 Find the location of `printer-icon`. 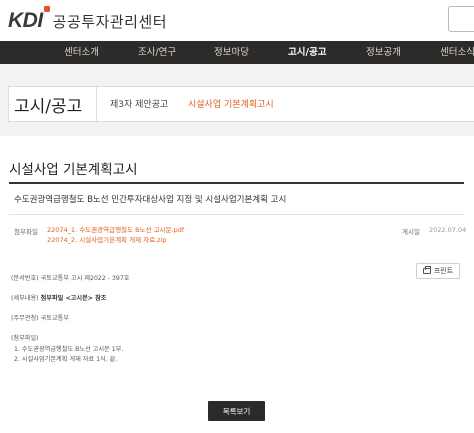

printer-icon is located at coordinates (426, 270).